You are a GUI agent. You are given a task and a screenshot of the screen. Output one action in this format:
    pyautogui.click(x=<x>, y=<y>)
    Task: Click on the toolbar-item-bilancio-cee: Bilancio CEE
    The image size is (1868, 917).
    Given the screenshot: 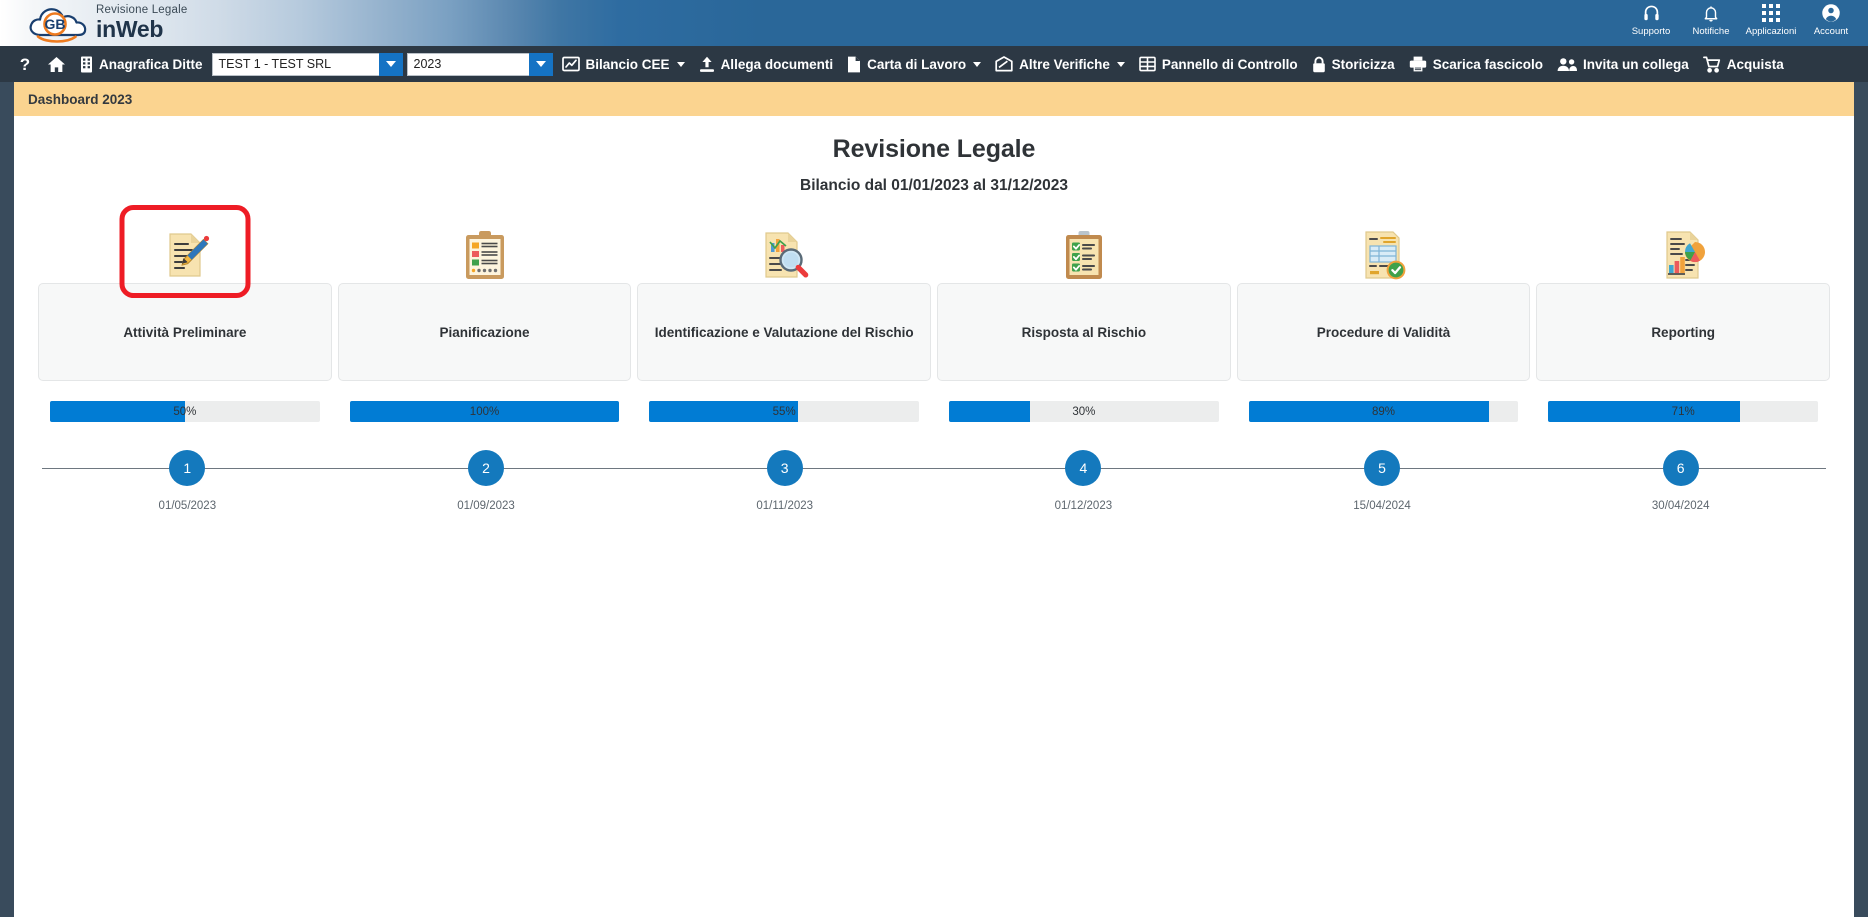 What is the action you would take?
    pyautogui.click(x=623, y=64)
    